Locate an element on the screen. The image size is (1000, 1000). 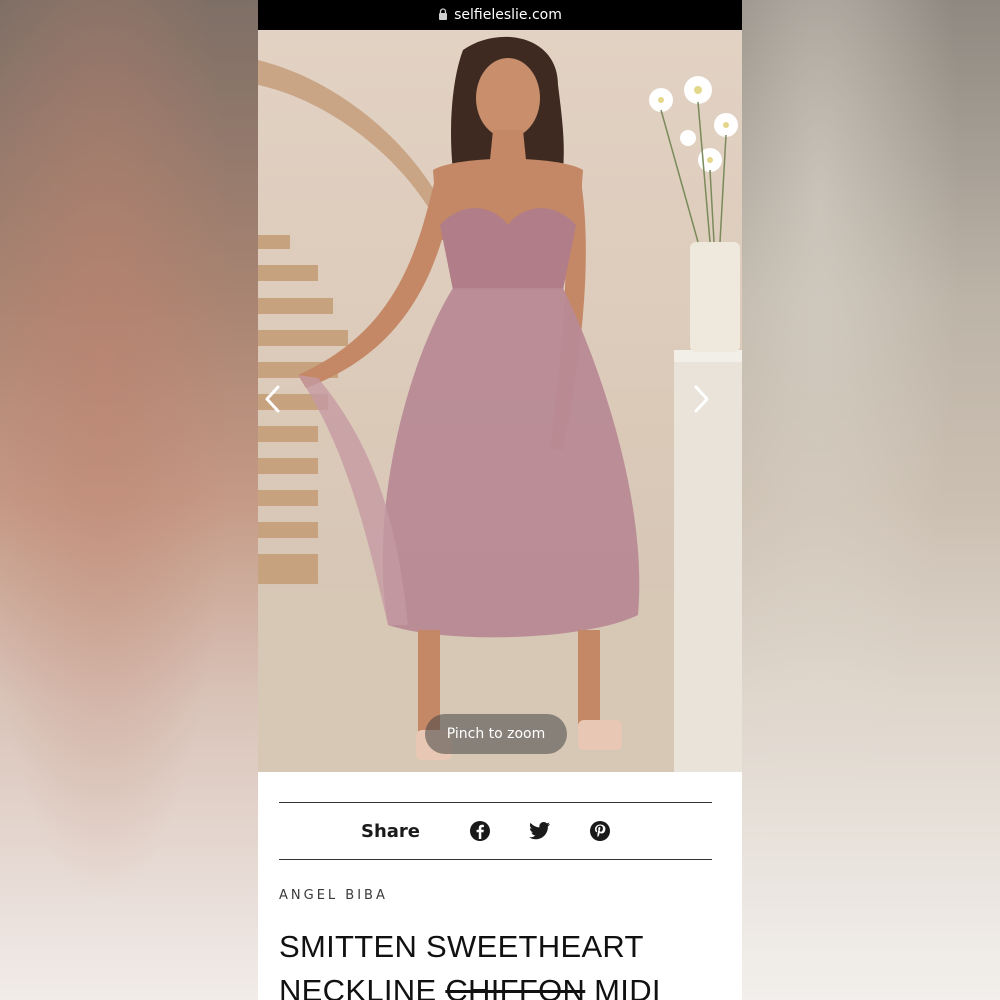
product-title: SMITTEN SWEETHEART NECKLINE CHIFFON MIDI is located at coordinates (495, 962).